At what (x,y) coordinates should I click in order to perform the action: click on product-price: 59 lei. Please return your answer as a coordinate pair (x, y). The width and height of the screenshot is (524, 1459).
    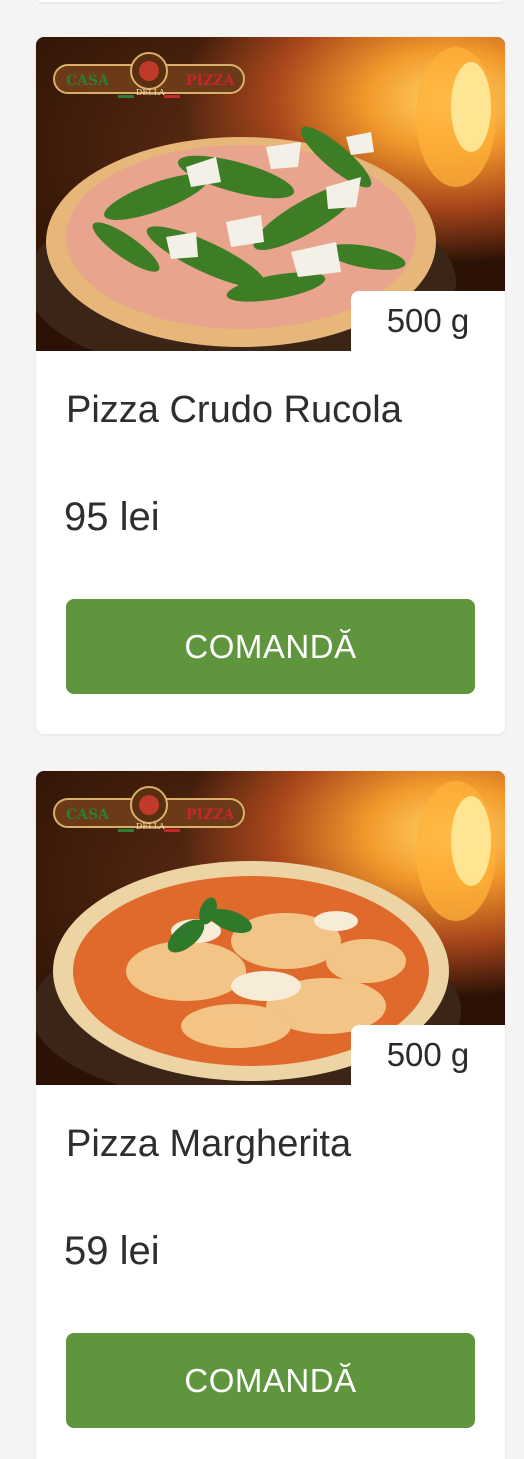
    Looking at the image, I should click on (112, 1251).